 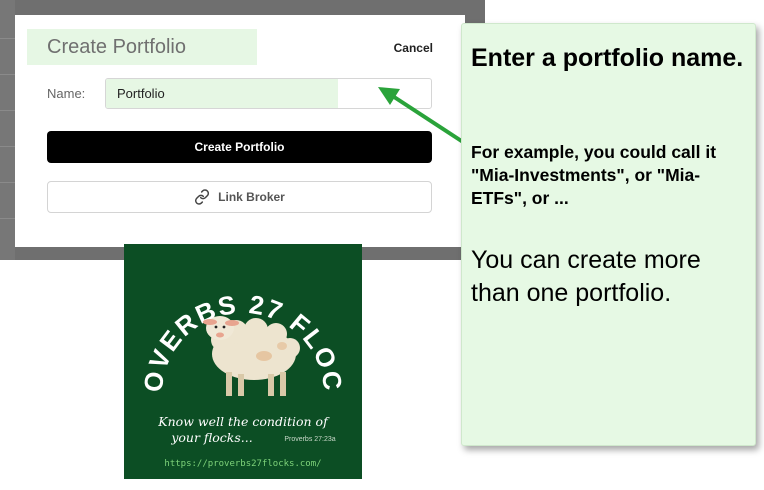 I want to click on link-broker-button: Link Broker, so click(x=239, y=197).